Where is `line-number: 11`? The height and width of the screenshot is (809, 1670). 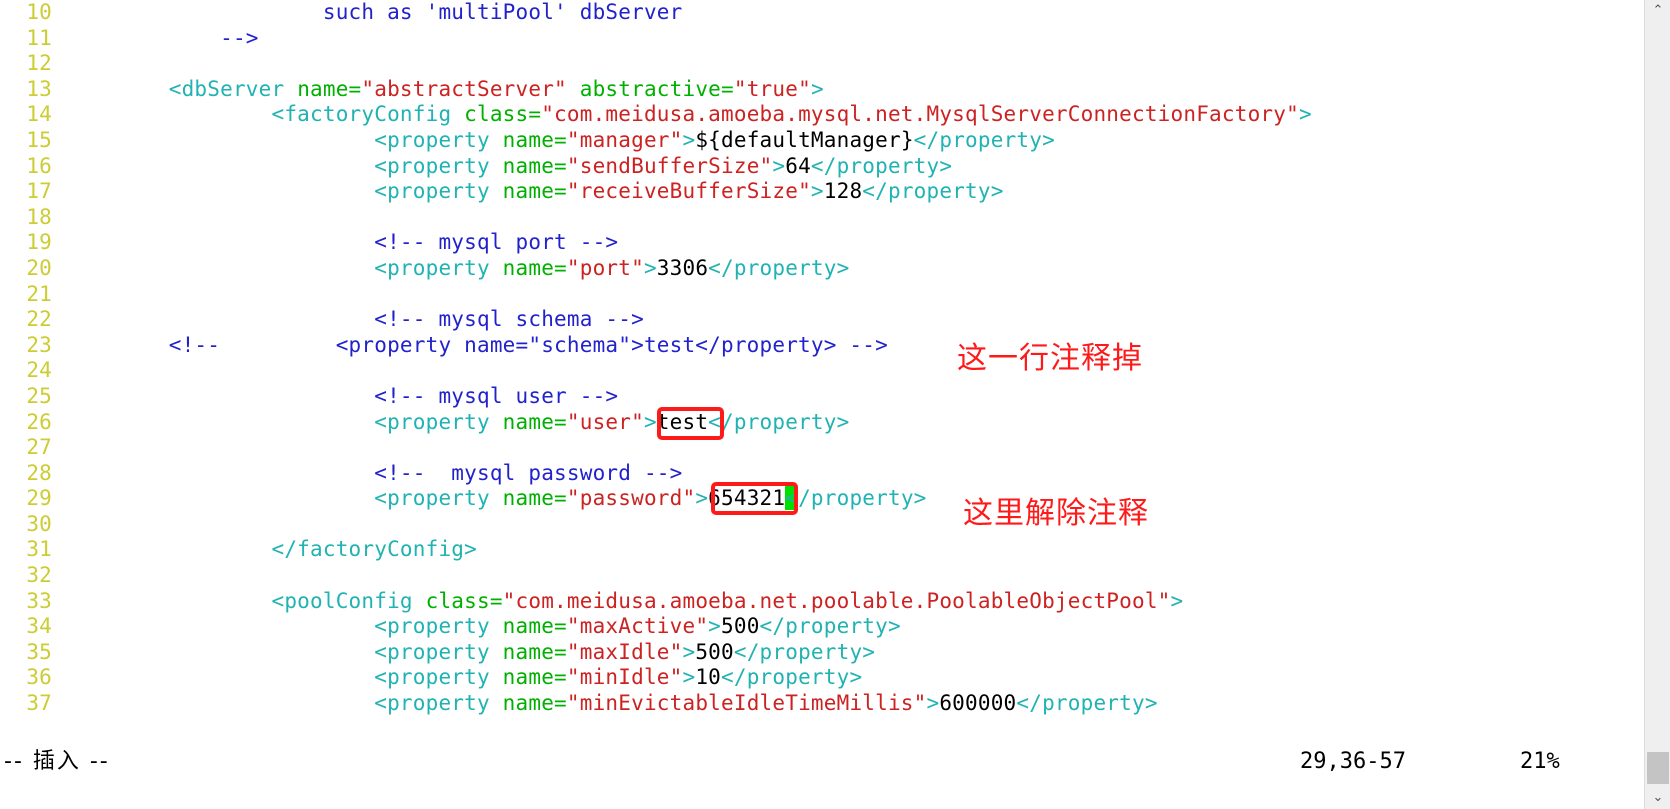
line-number: 11 is located at coordinates (39, 37).